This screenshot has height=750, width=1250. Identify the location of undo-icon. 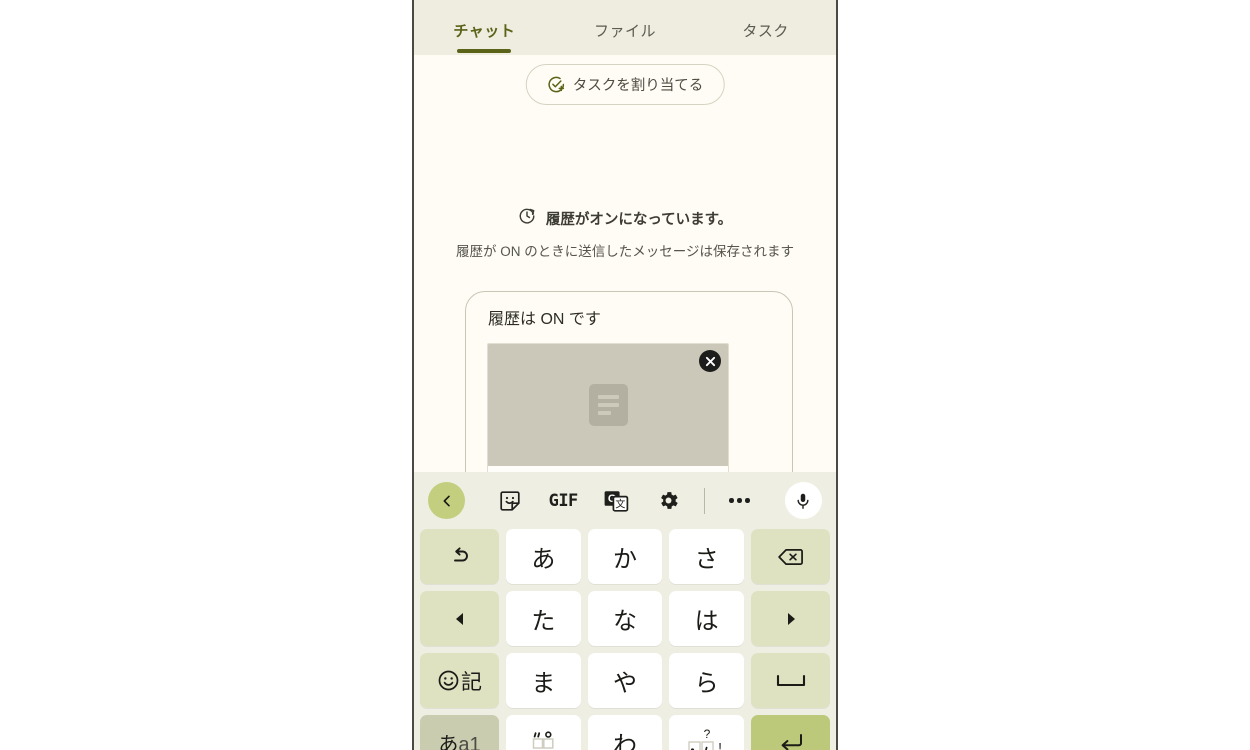
(460, 553).